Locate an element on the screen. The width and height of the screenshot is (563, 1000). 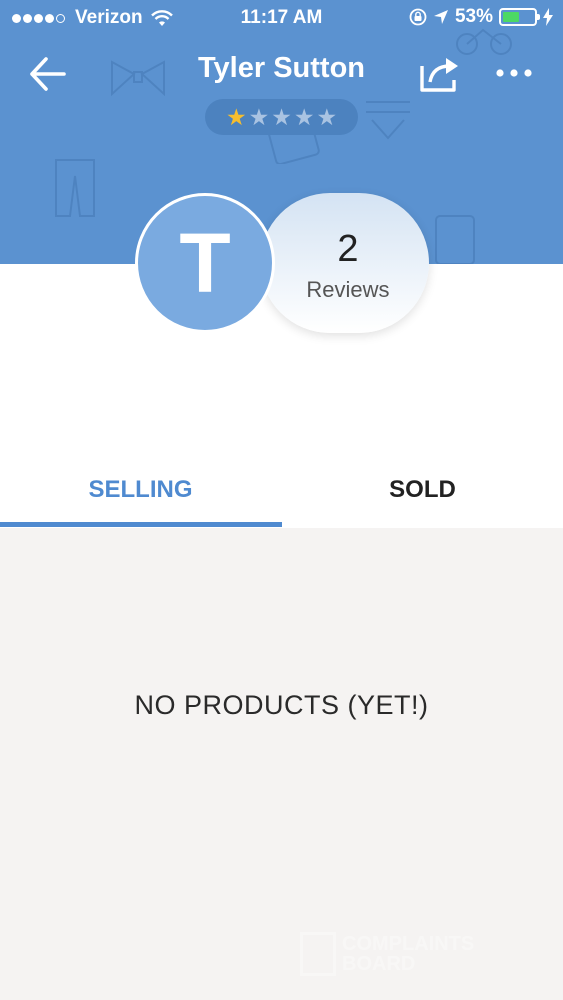
watermark-line1: COMPLAINTS is located at coordinates (408, 944).